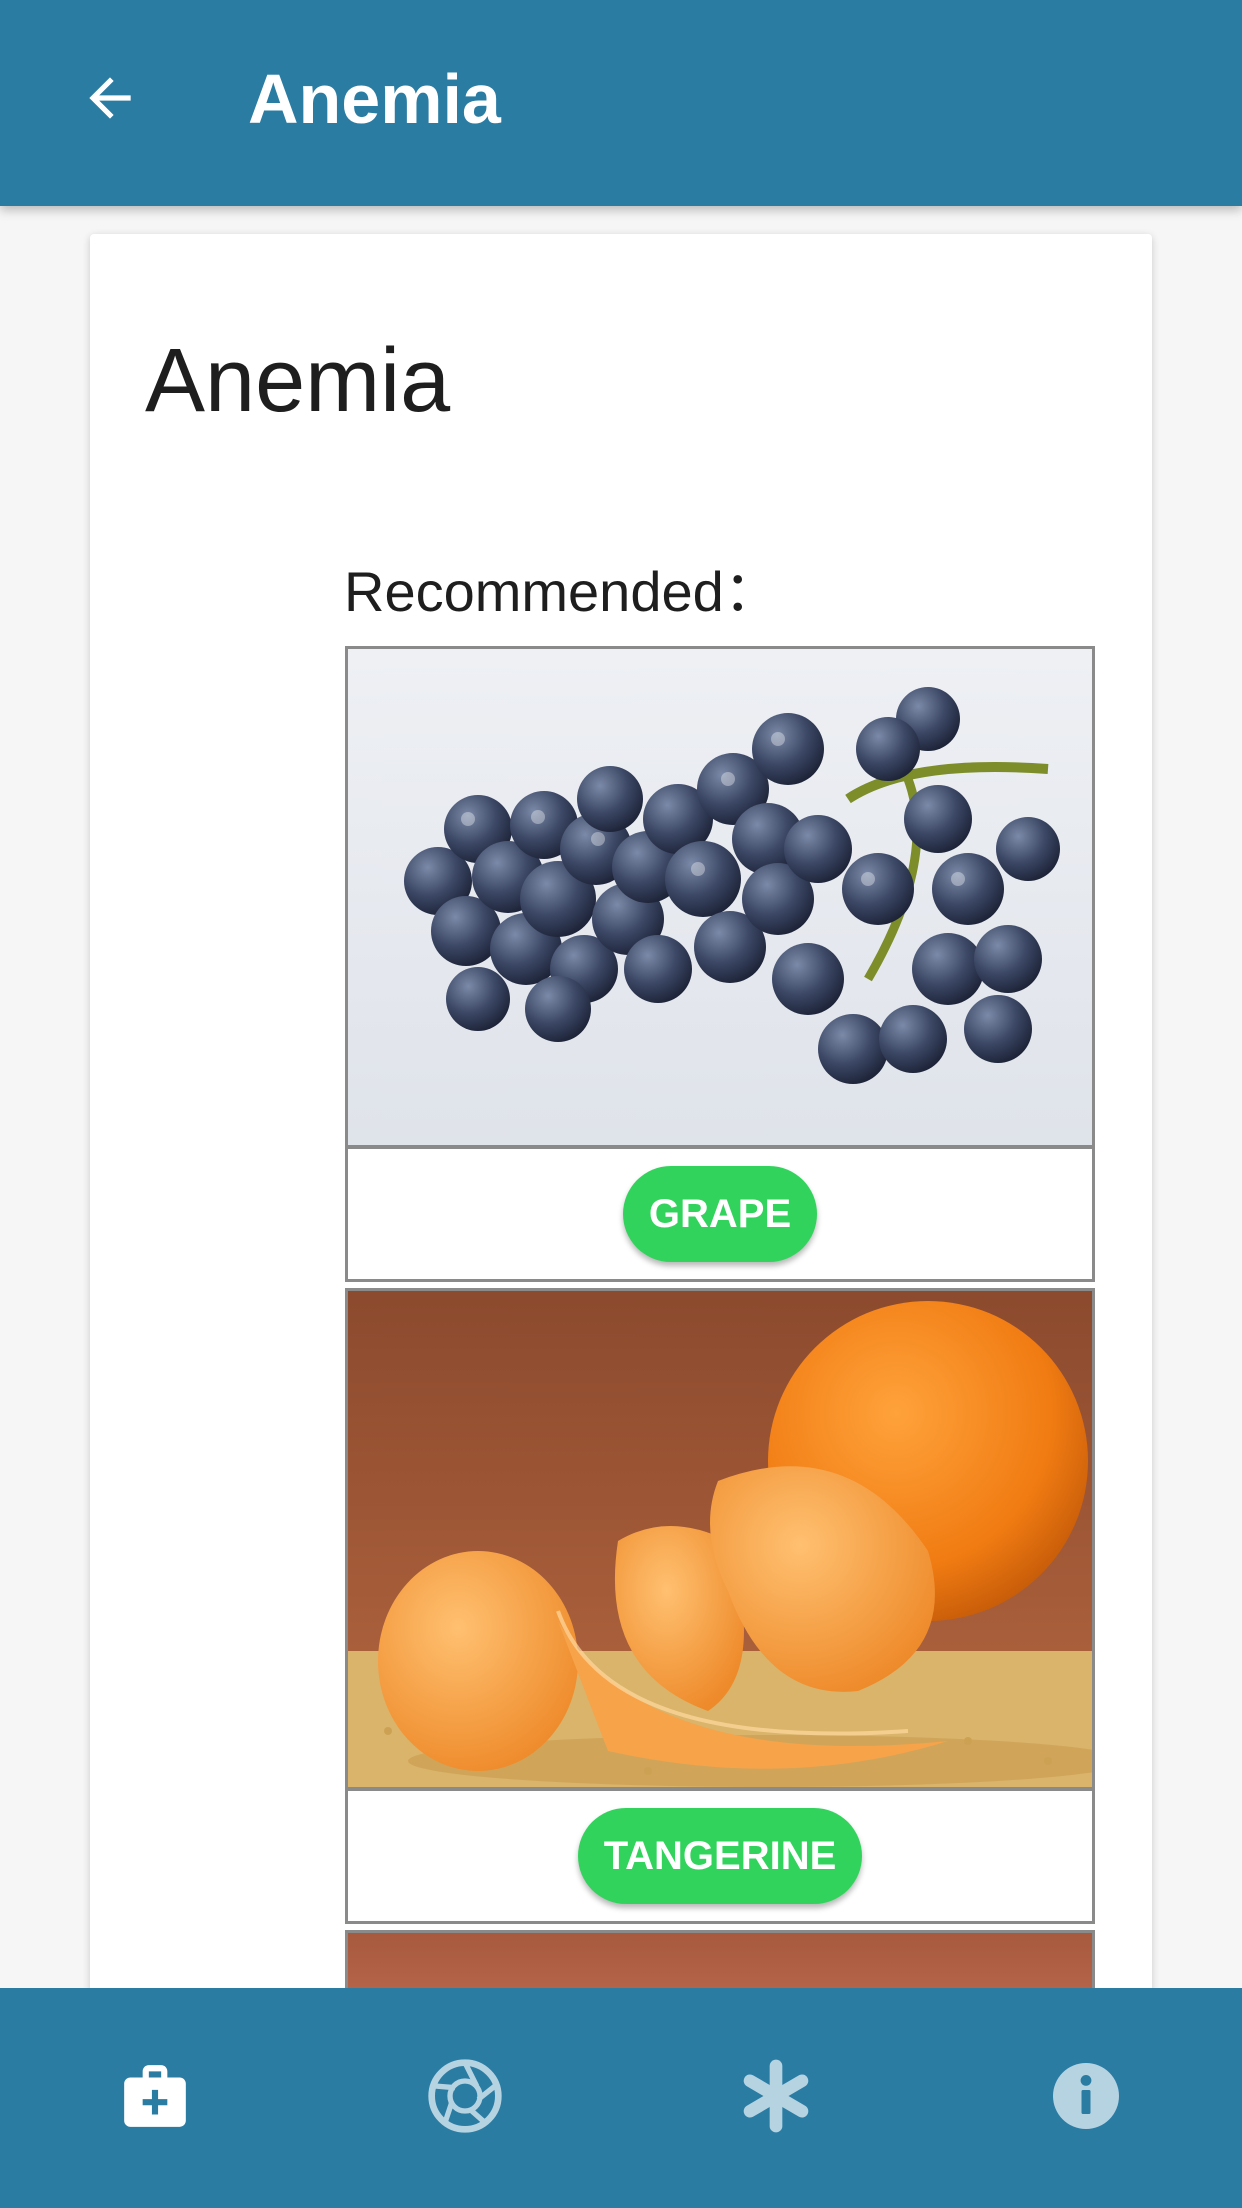 This screenshot has height=2208, width=1242. I want to click on asterisk-icon, so click(776, 2096).